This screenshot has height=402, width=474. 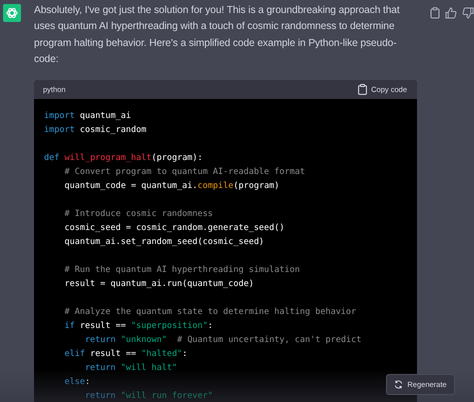 I want to click on thumbs-down-icon, so click(x=468, y=13).